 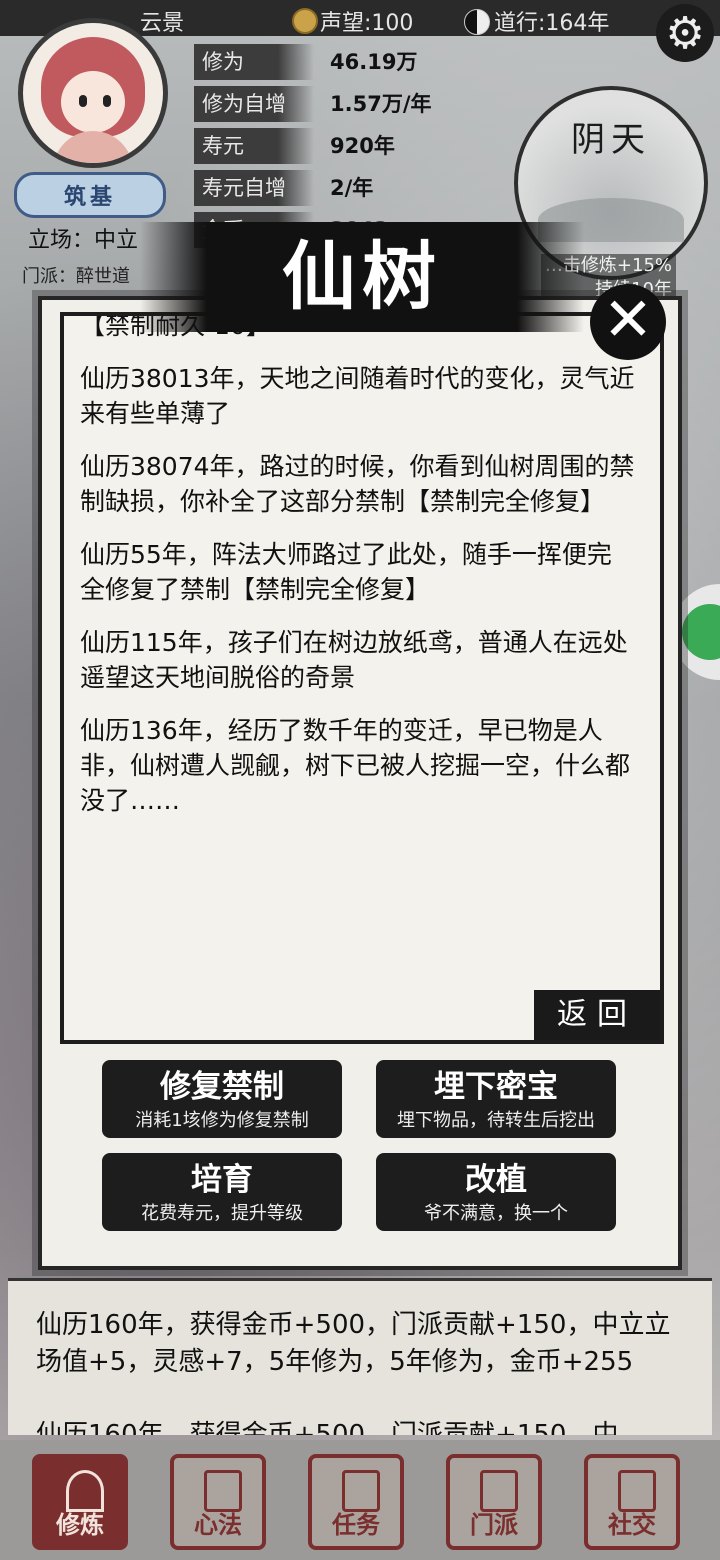 I want to click on stat-row: 修为 46.19万, so click(x=364, y=62).